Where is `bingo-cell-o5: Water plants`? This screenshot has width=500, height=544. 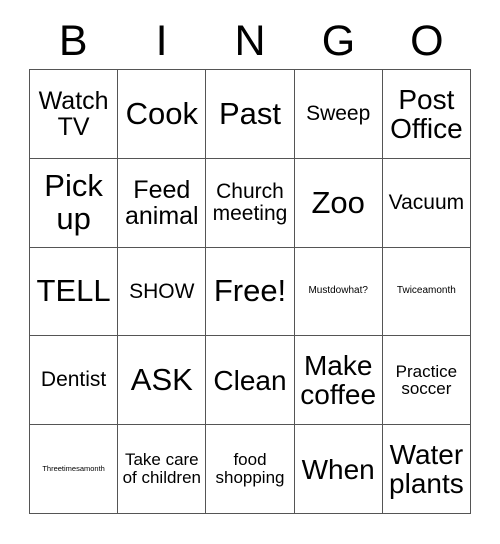 bingo-cell-o5: Water plants is located at coordinates (426, 469).